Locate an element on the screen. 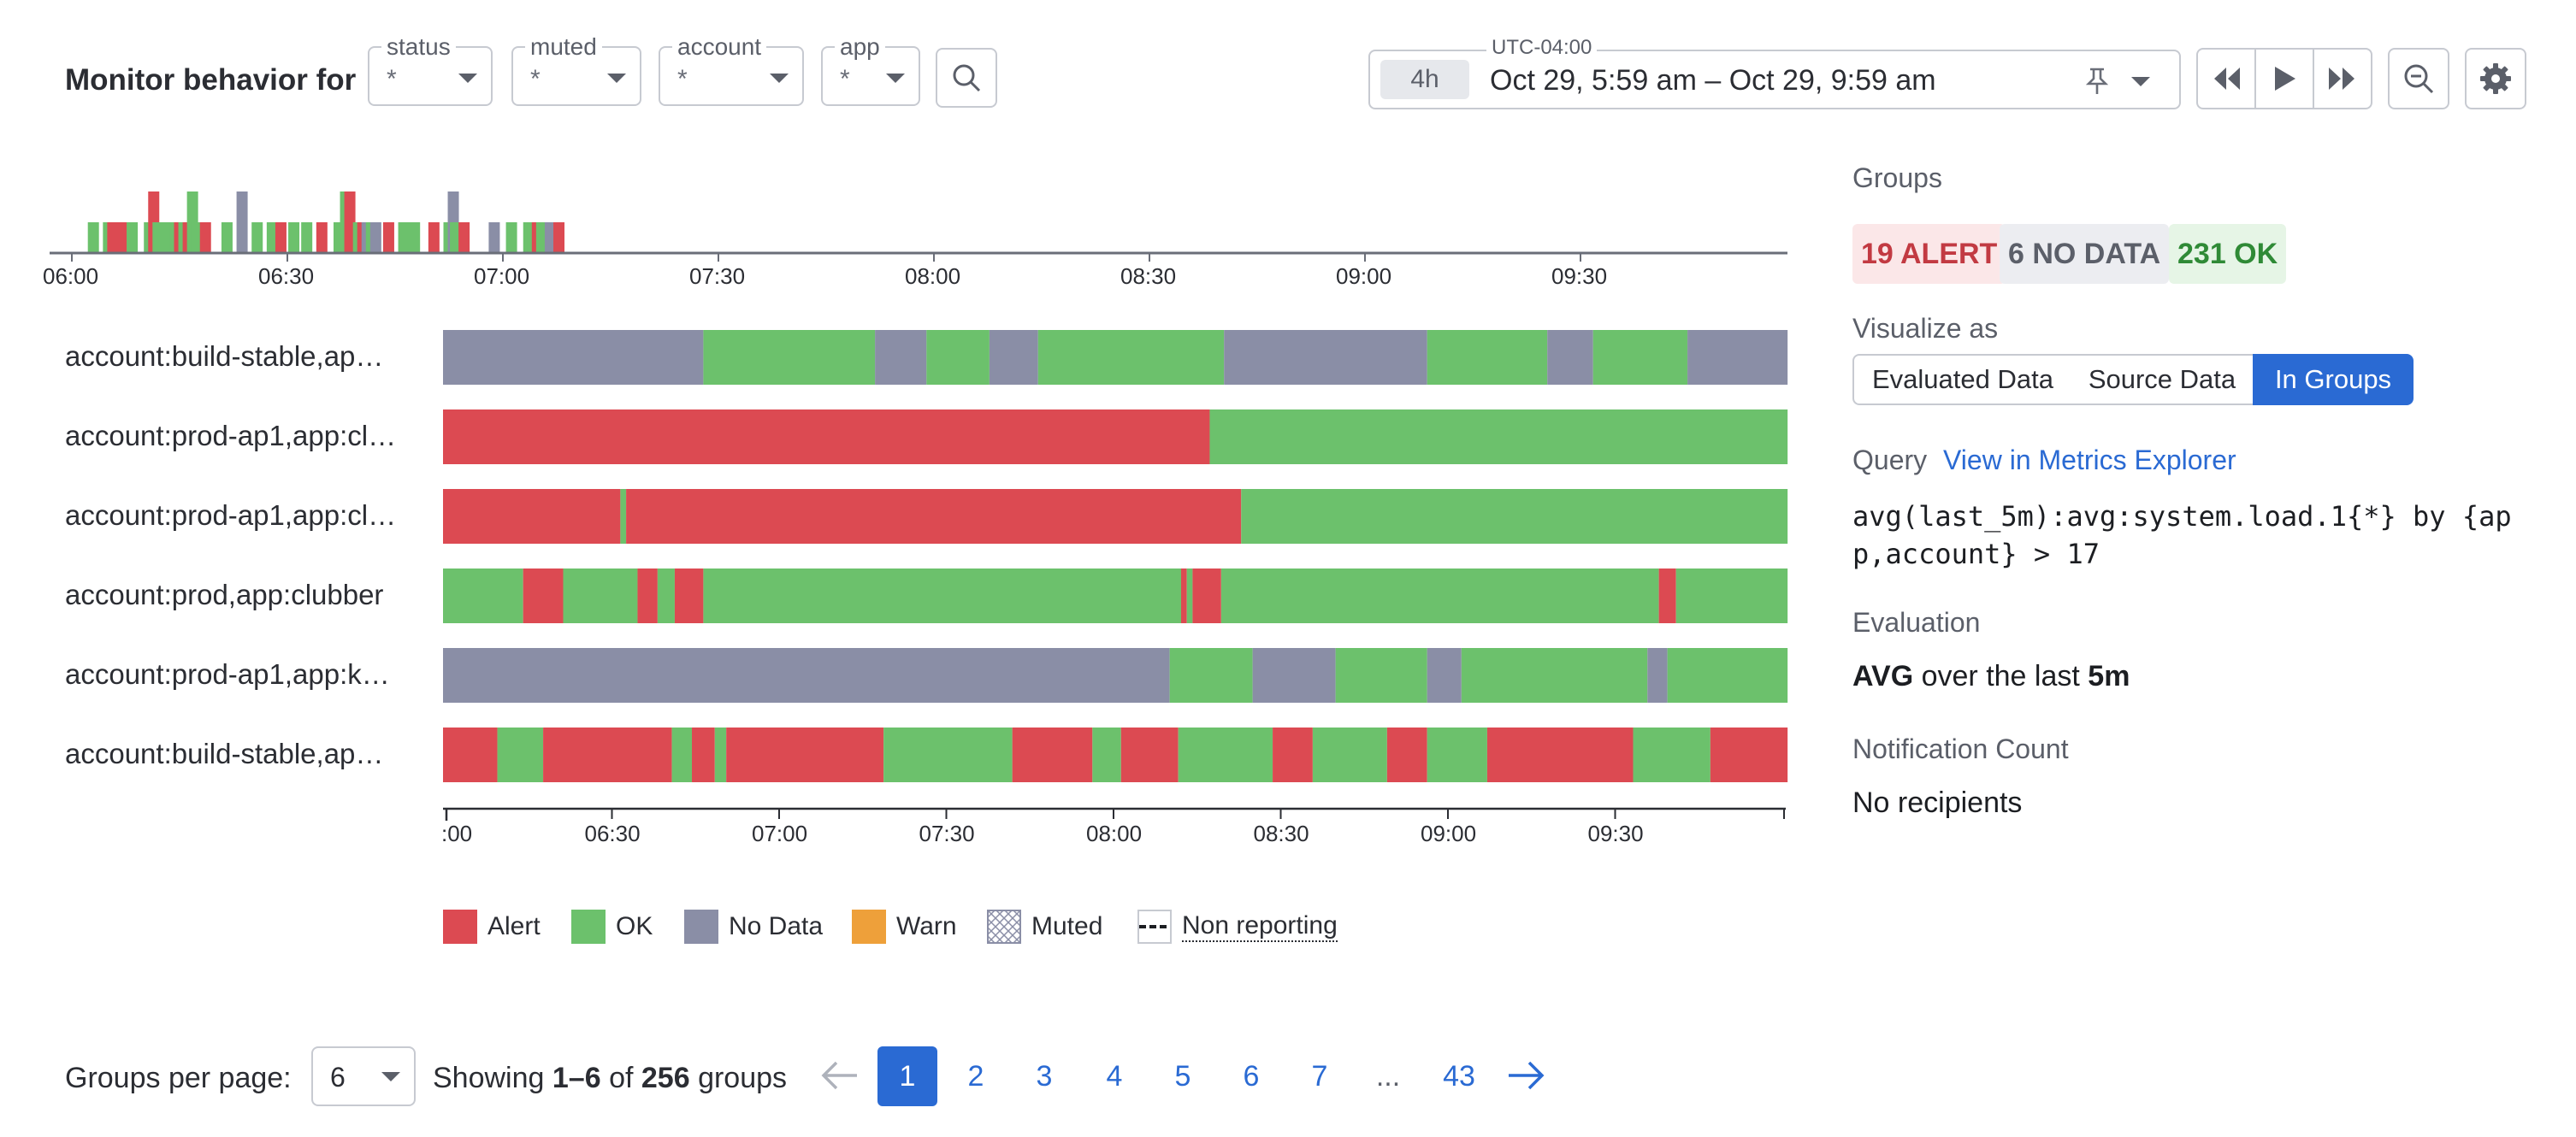 Image resolution: width=2576 pixels, height=1137 pixels. fast-forward-icon is located at coordinates (2341, 79).